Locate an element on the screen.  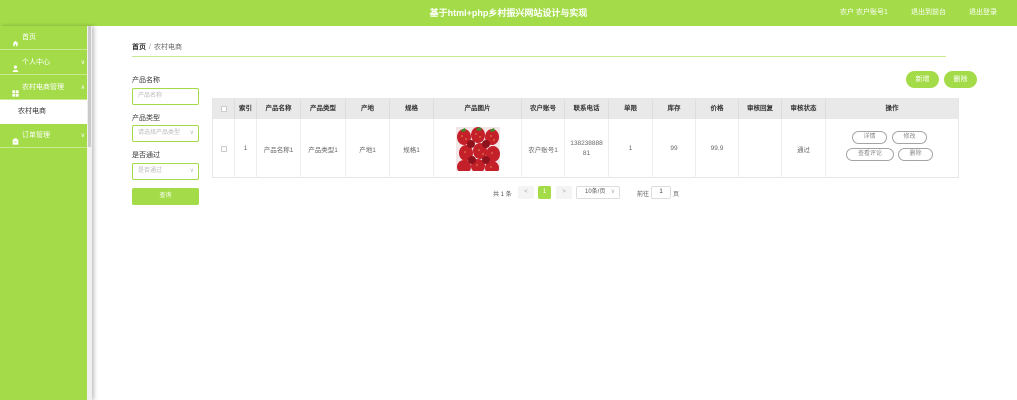
column-header: 审核回复 is located at coordinates (760, 109).